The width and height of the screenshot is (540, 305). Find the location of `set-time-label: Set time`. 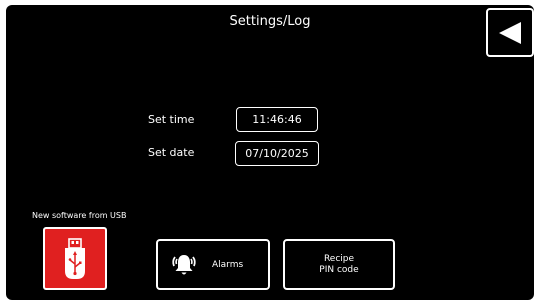

set-time-label: Set time is located at coordinates (171, 119).